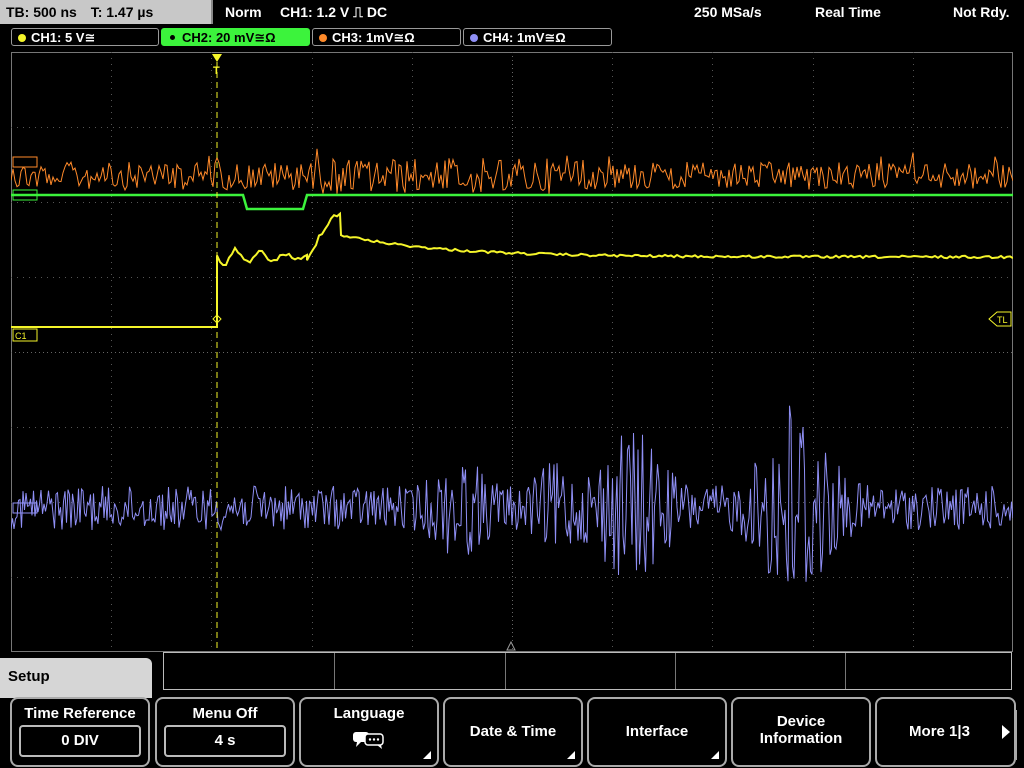 Image resolution: width=1024 pixels, height=768 pixels. What do you see at coordinates (511, 645) in the screenshot?
I see `center-marker` at bounding box center [511, 645].